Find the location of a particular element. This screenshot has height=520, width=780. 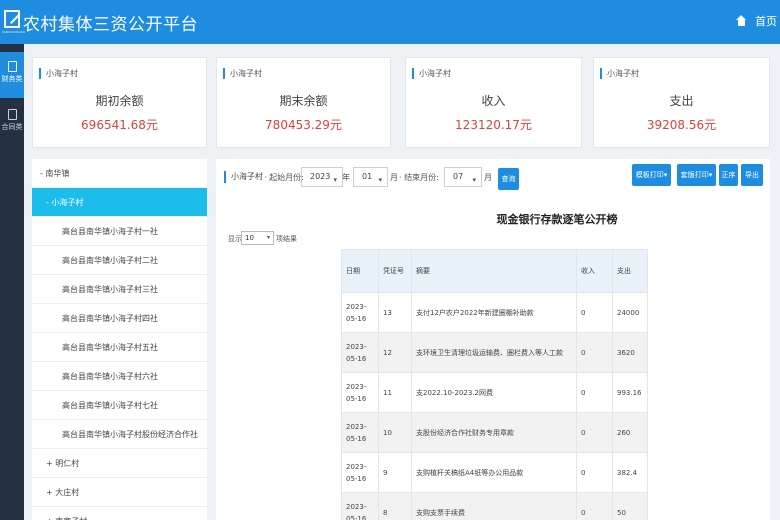

year-value: 2023 is located at coordinates (320, 176).